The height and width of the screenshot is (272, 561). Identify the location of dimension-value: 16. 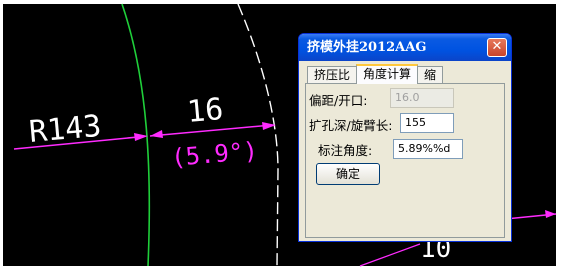
(205, 111).